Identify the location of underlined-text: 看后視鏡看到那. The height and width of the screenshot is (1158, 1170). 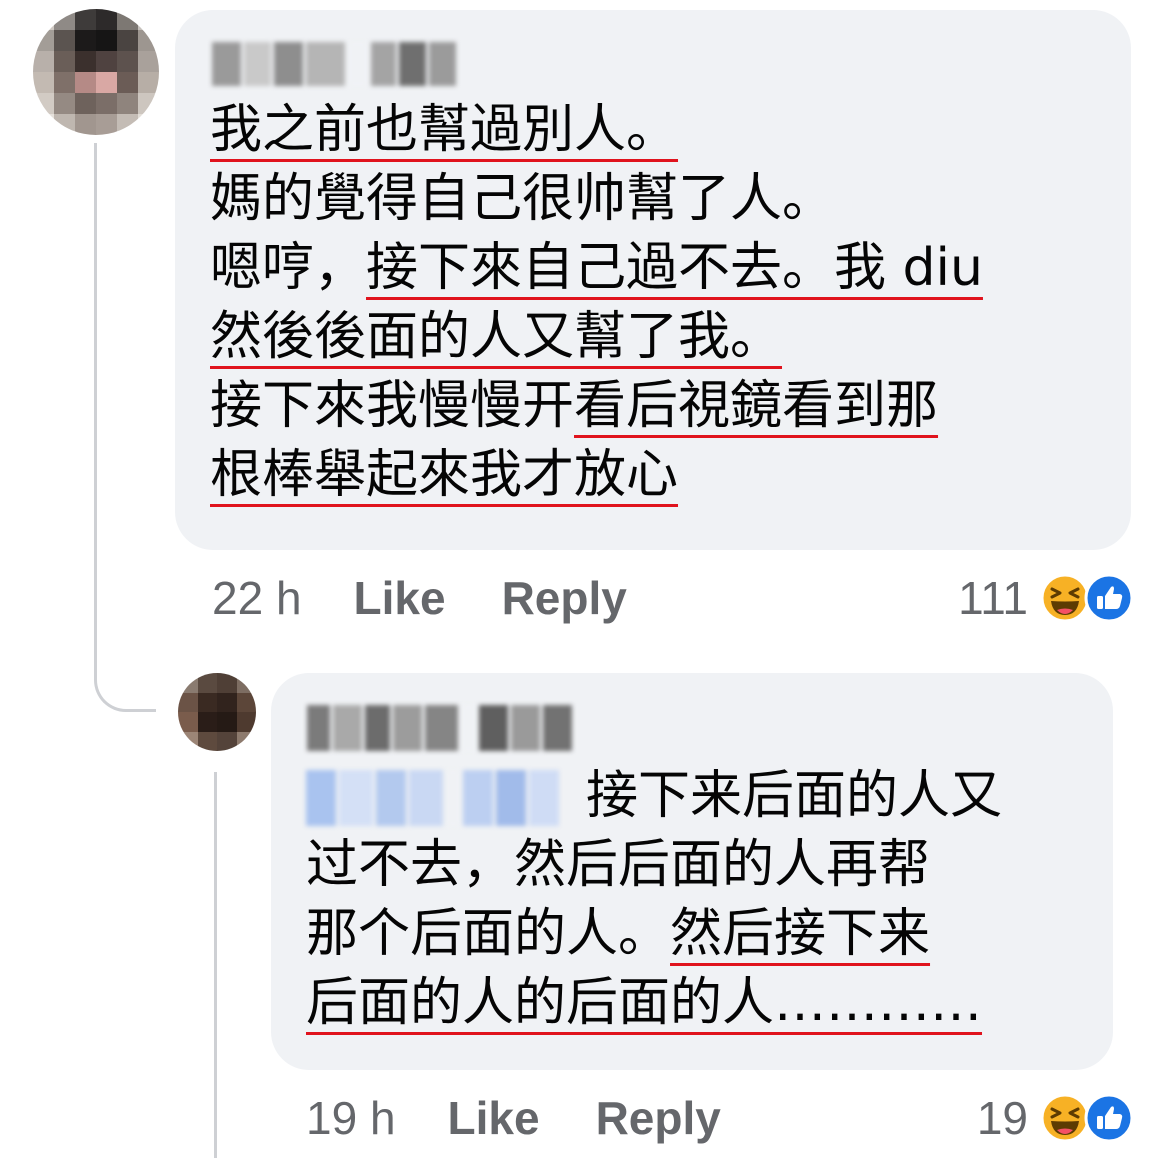
(756, 406).